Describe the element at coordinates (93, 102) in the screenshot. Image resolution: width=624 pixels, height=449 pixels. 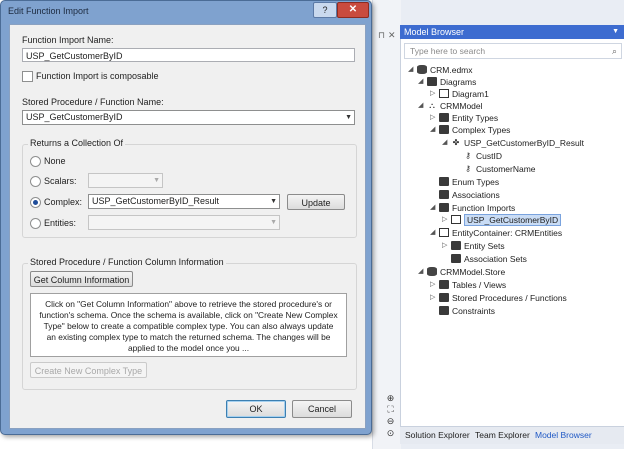
I see `stored-procedure-label: Stored Procedure / Function Name:` at that location.